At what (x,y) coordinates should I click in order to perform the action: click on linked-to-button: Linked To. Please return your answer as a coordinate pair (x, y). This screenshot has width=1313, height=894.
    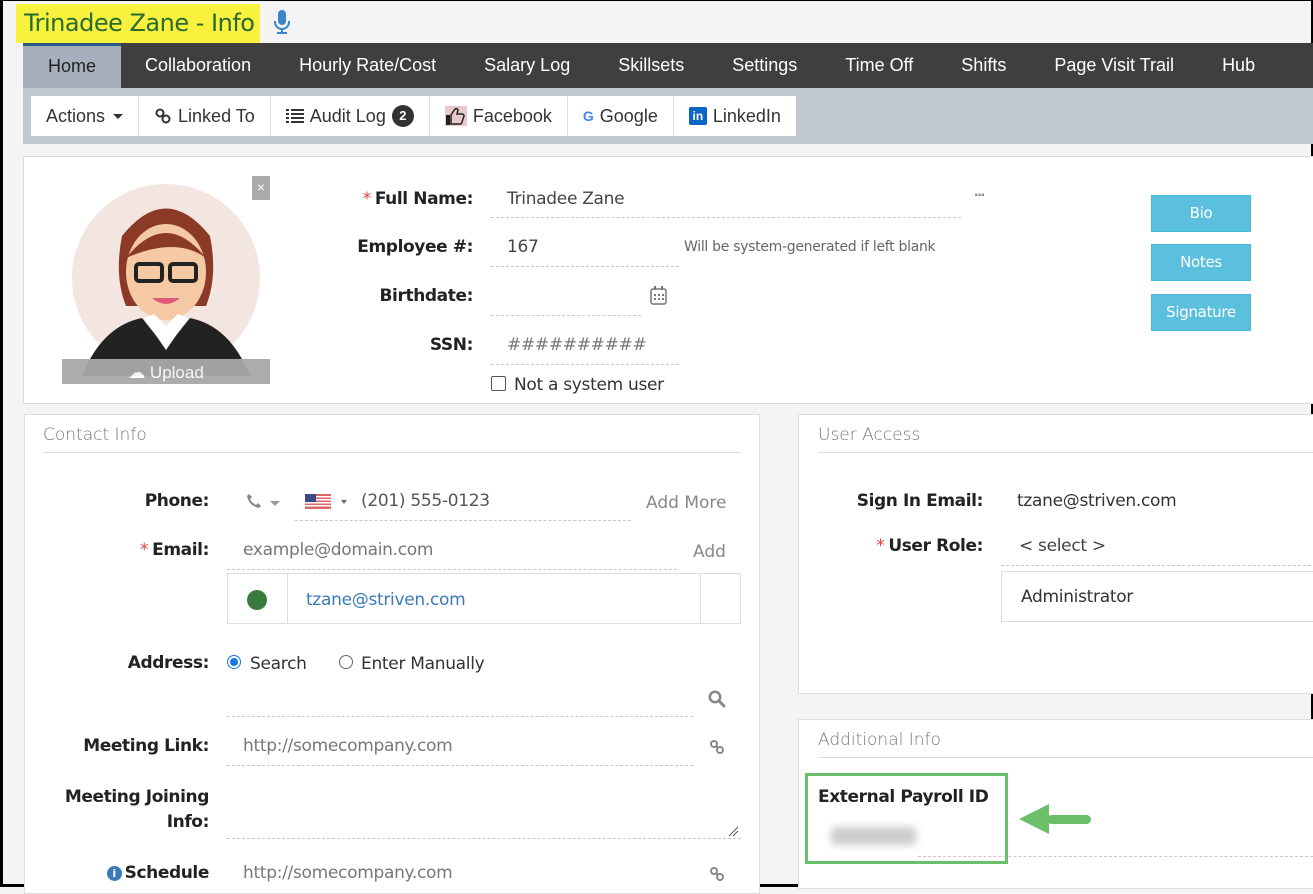
    Looking at the image, I should click on (205, 116).